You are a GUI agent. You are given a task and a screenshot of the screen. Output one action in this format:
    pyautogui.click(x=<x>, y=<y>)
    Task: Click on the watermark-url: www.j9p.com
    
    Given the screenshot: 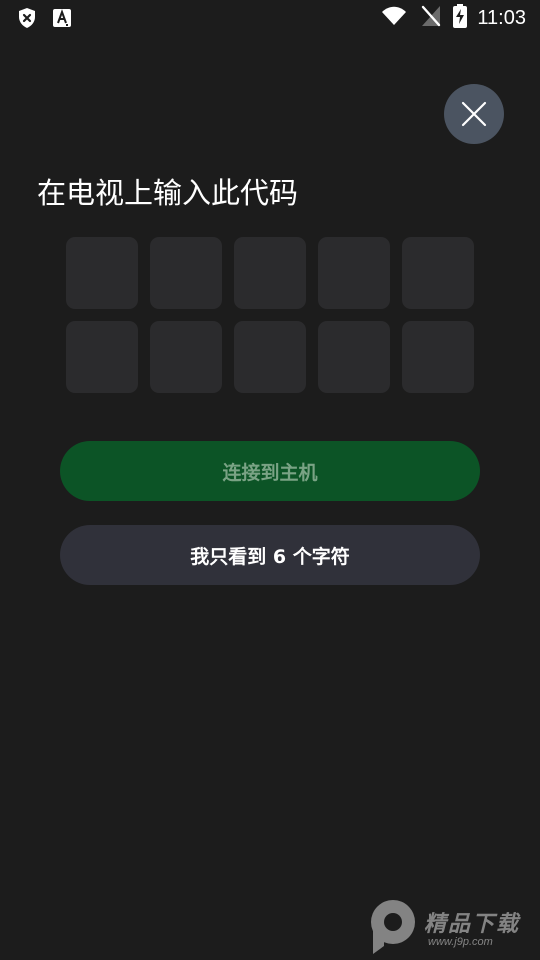 What is the action you would take?
    pyautogui.click(x=460, y=942)
    